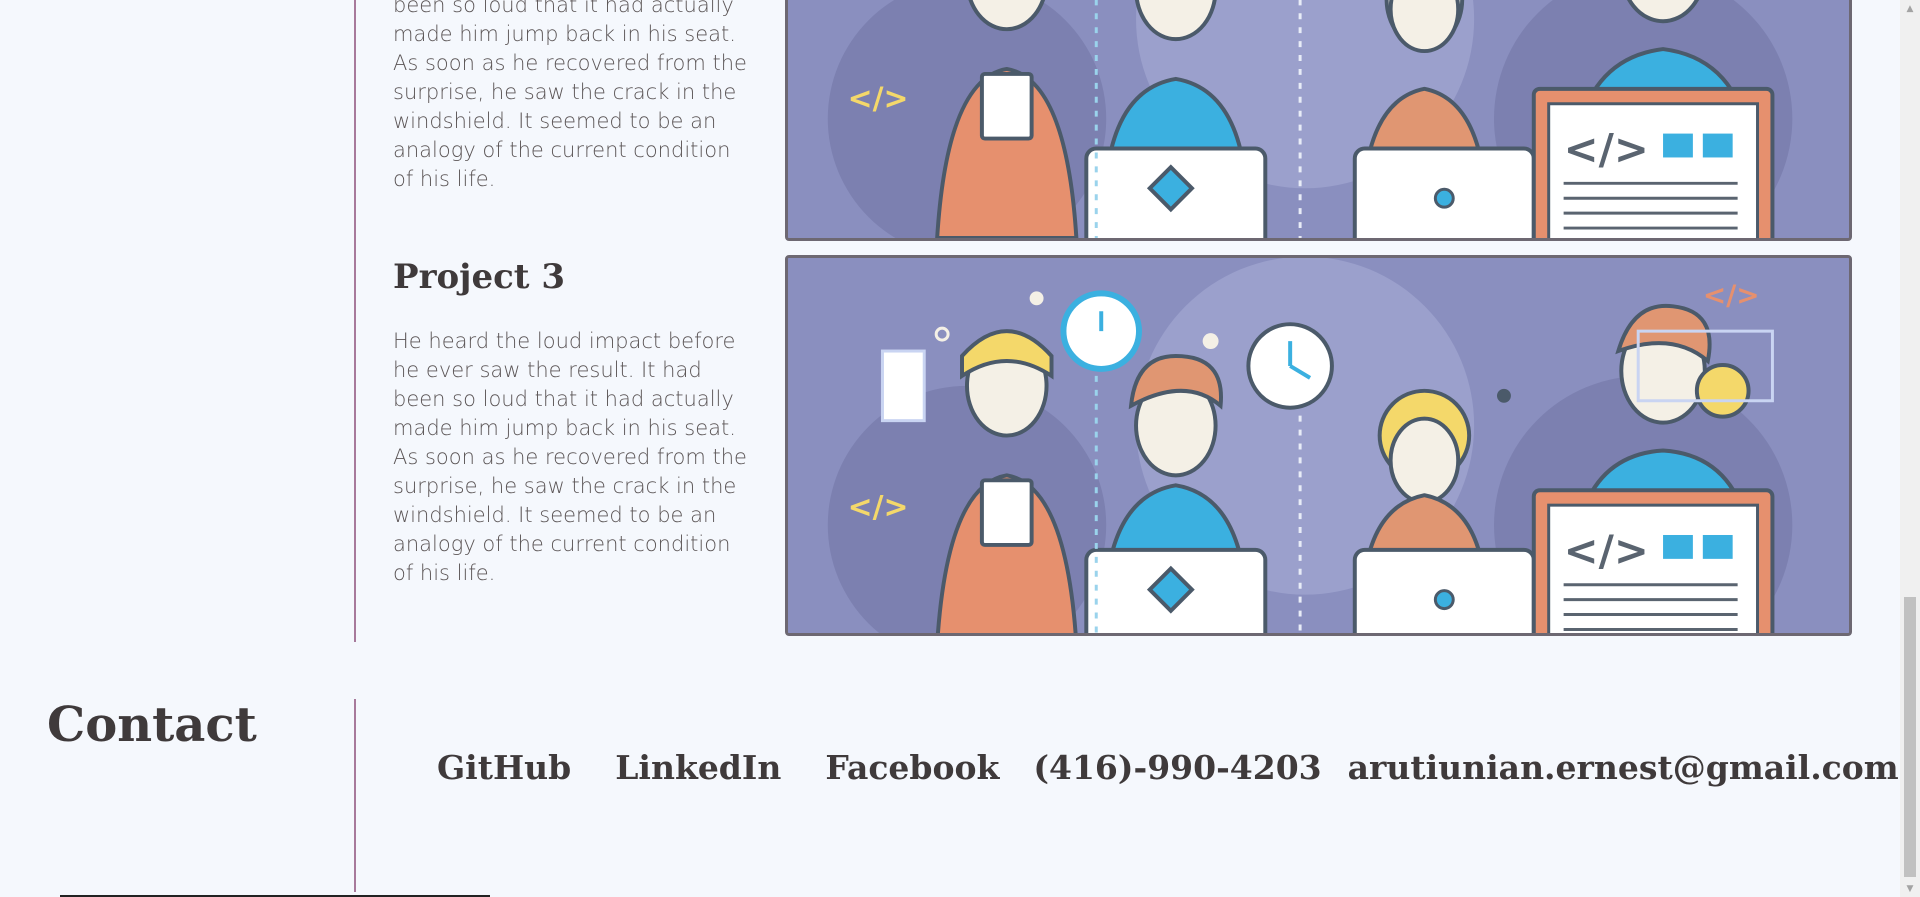  Describe the element at coordinates (698, 767) in the screenshot. I see `linkedin-link: LinkedIn` at that location.